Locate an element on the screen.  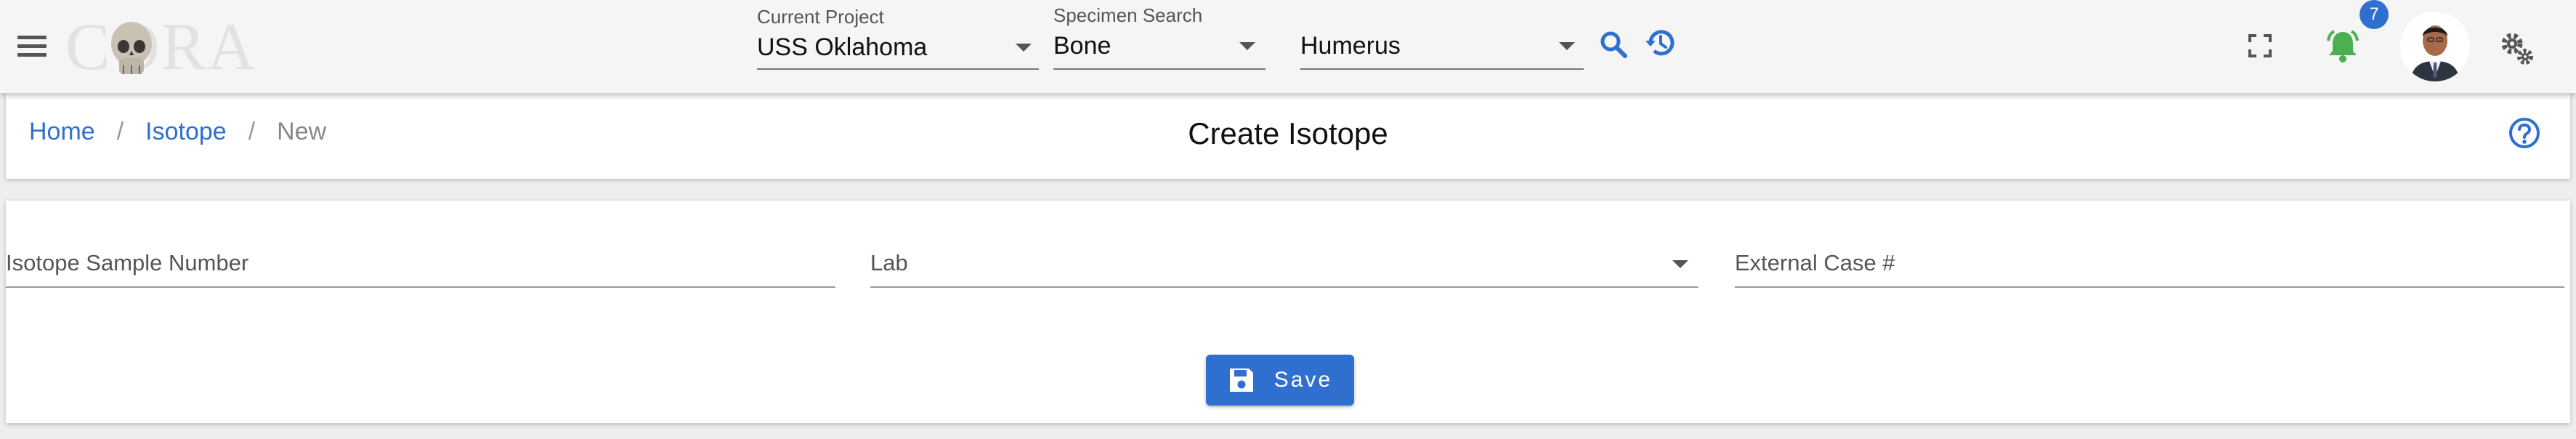
isotope-sample-number-field: Isotope Sample Number is located at coordinates (421, 264).